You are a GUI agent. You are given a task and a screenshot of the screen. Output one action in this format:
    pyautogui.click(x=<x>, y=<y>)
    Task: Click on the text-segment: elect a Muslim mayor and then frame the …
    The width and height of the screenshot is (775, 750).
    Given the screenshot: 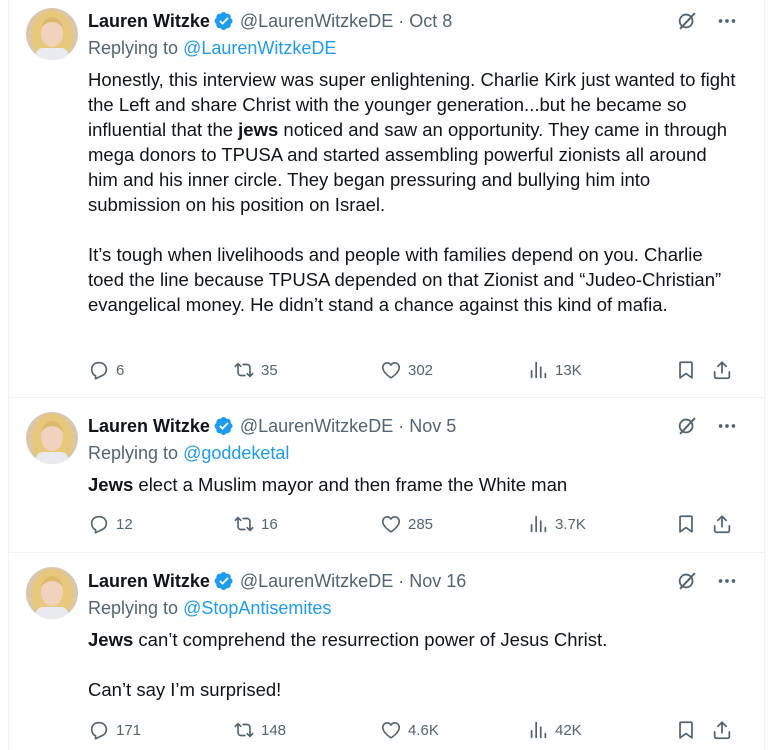 What is the action you would take?
    pyautogui.click(x=350, y=484)
    